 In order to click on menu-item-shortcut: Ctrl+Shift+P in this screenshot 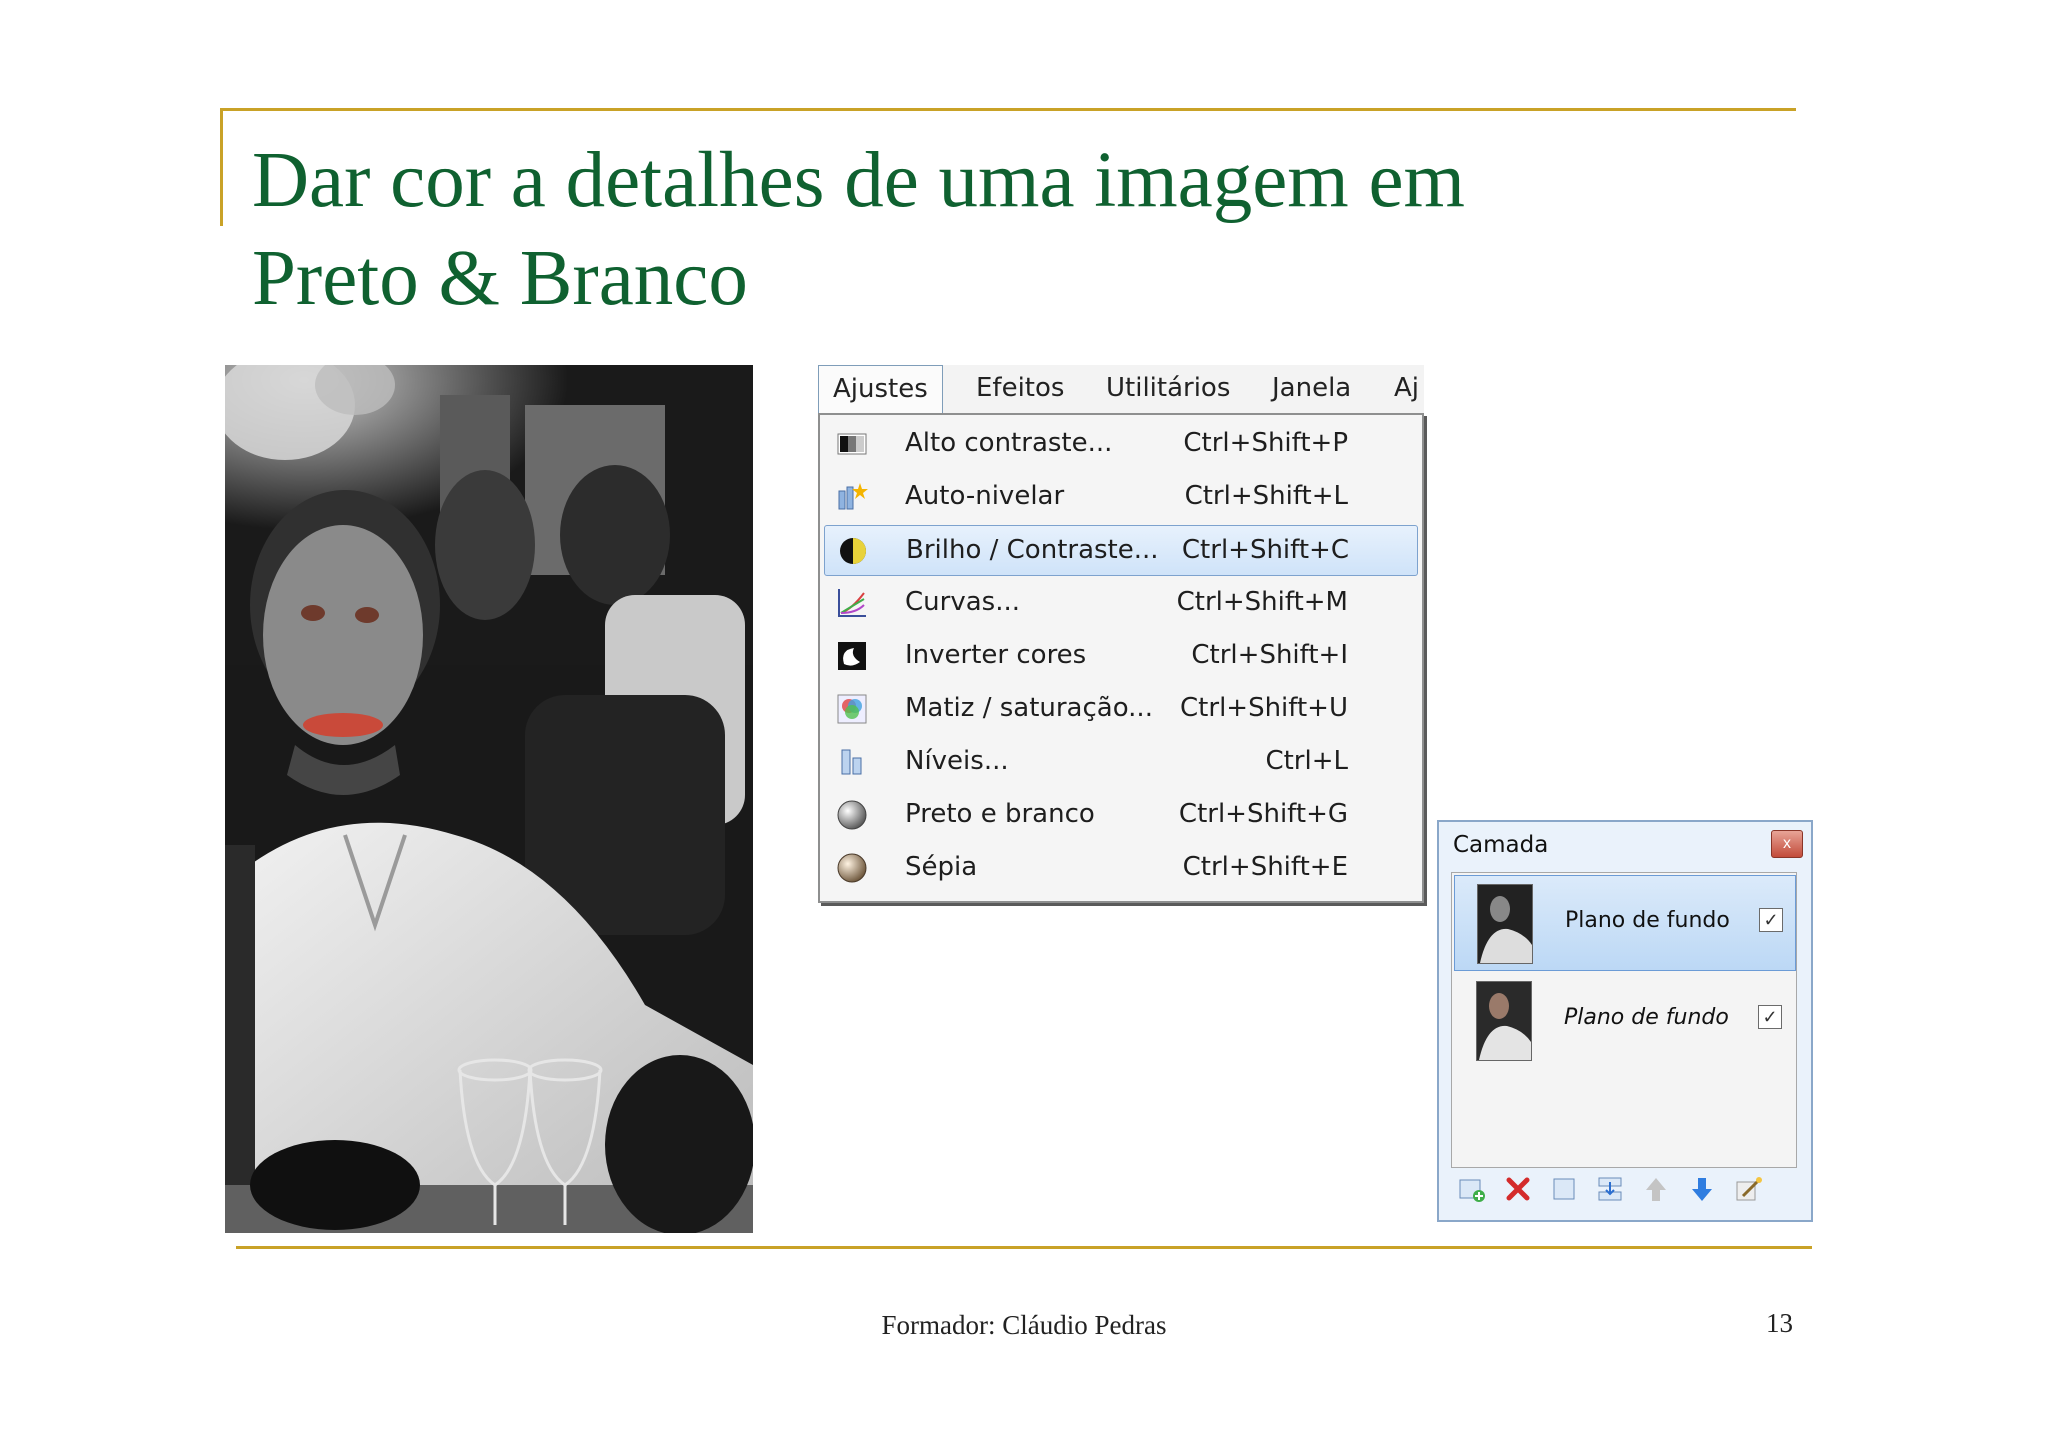, I will do `click(1265, 443)`.